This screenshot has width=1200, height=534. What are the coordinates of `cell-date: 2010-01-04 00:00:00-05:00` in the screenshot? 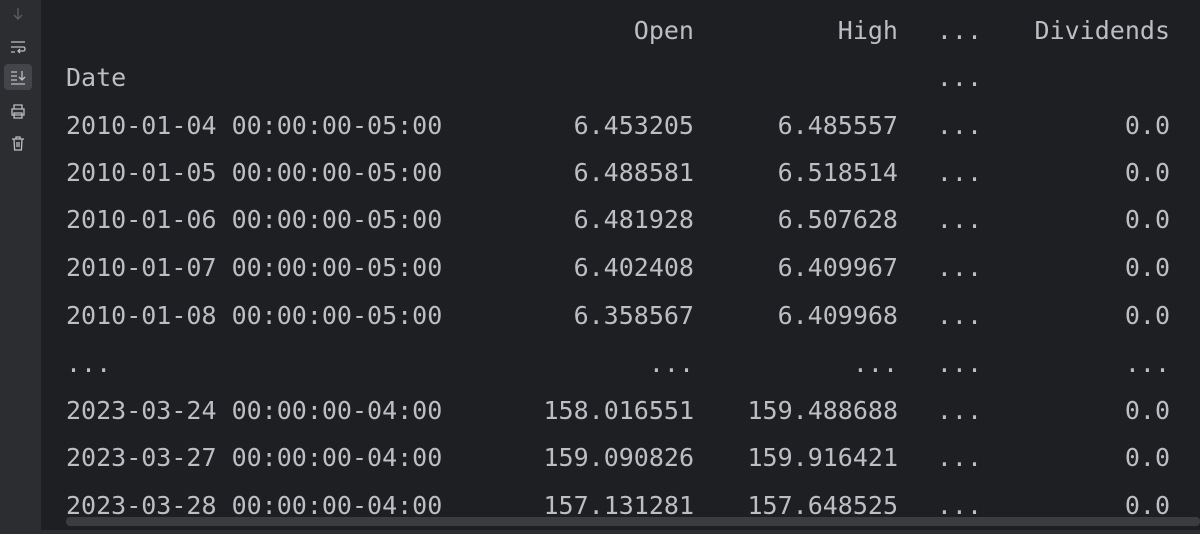 It's located at (254, 125).